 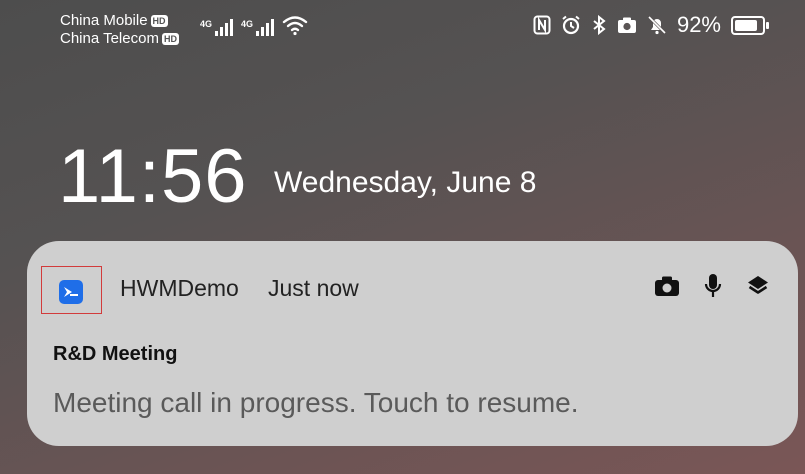 What do you see at coordinates (571, 25) in the screenshot?
I see `alarm-icon` at bounding box center [571, 25].